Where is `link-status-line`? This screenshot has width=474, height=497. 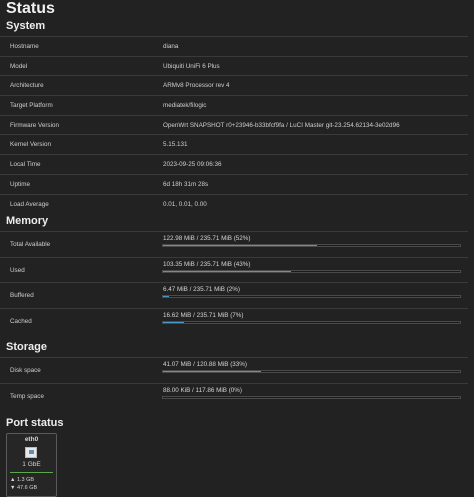 link-status-line is located at coordinates (31, 472).